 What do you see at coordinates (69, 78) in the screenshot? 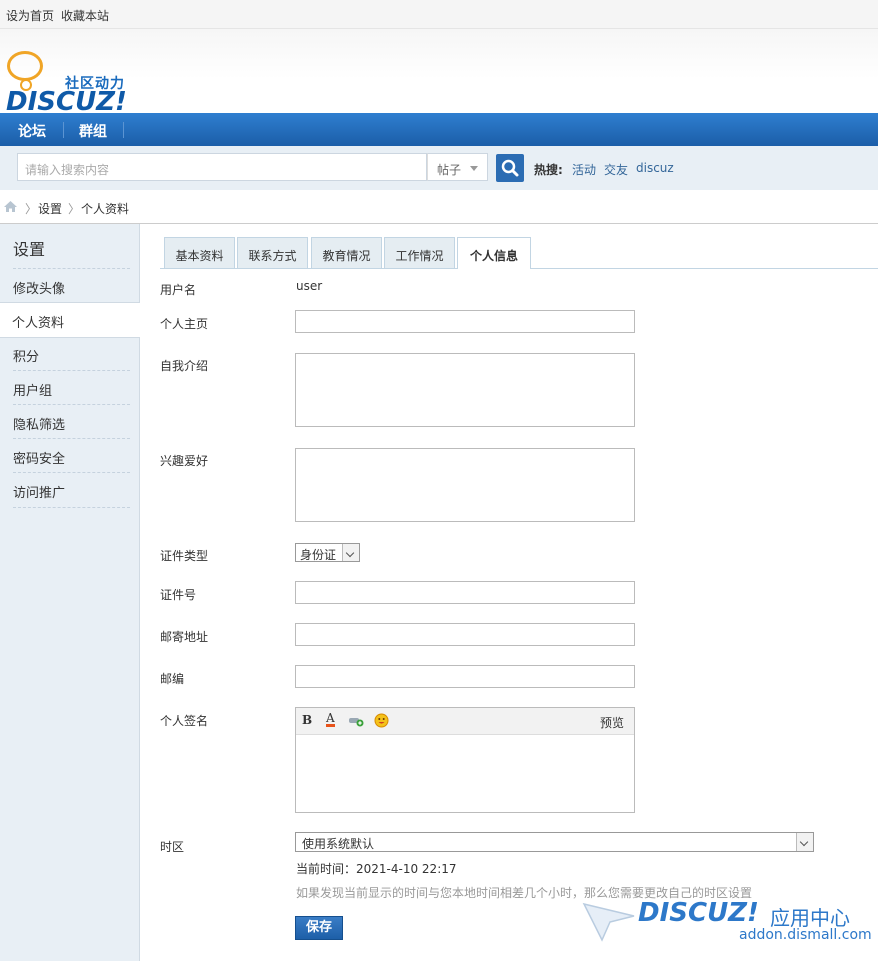
I see `discuz-logo: 社区动力 DISCUZ!` at bounding box center [69, 78].